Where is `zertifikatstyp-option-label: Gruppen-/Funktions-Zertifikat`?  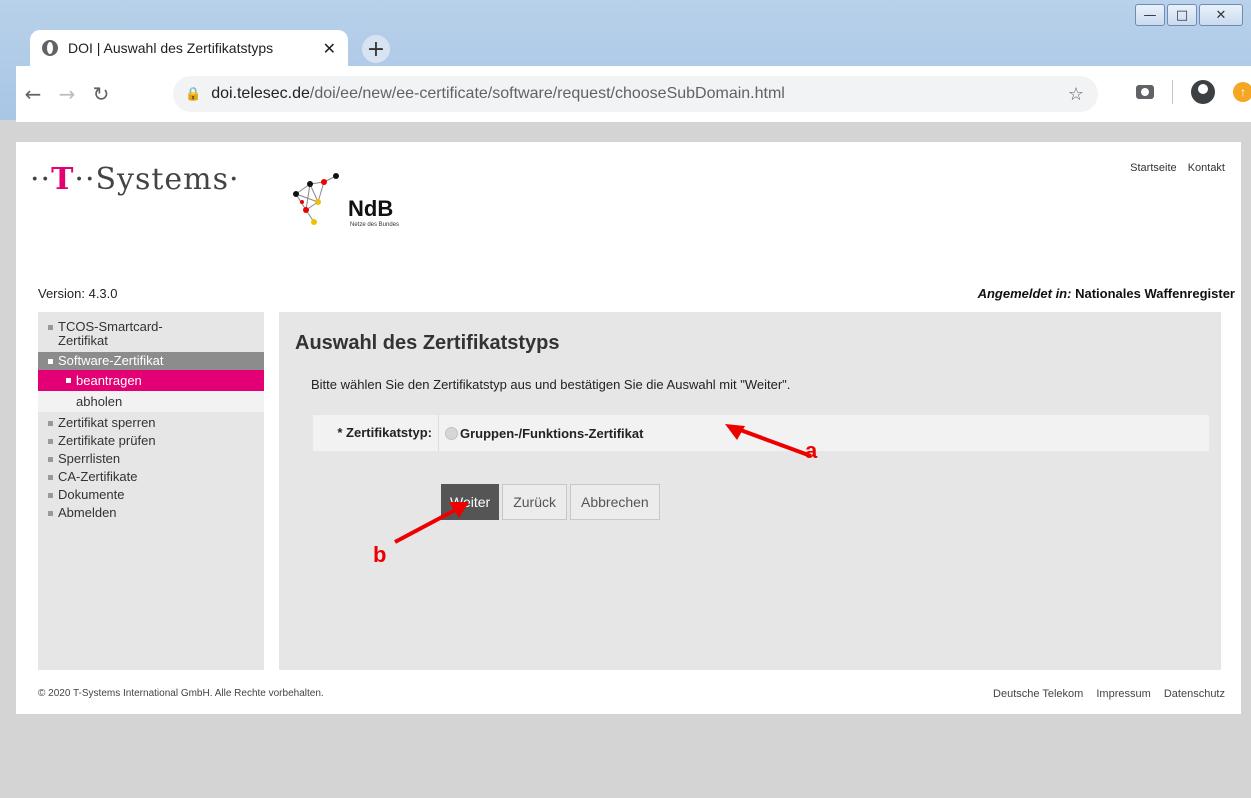
zertifikatstyp-option-label: Gruppen-/Funktions-Zertifikat is located at coordinates (551, 433).